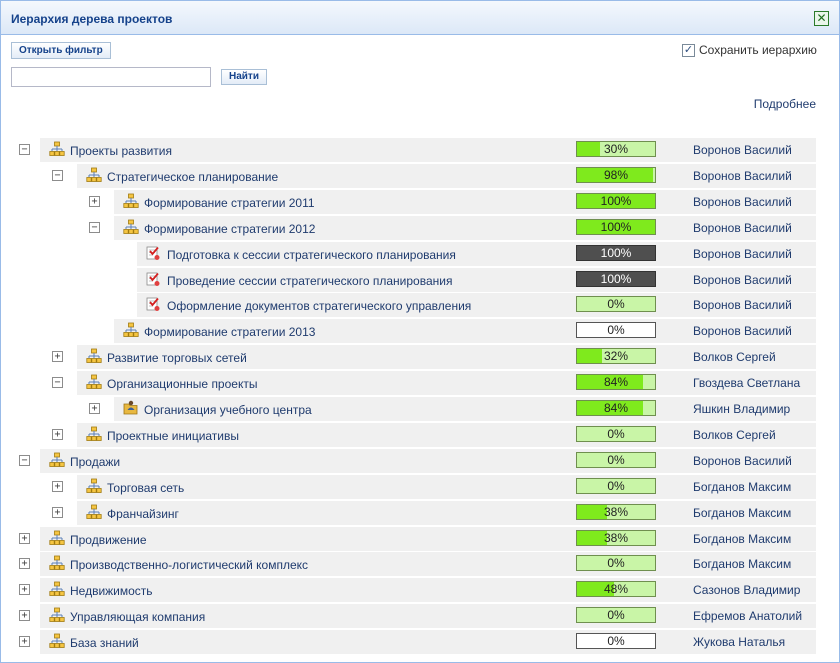 The width and height of the screenshot is (840, 663). I want to click on progress-text: 100%, so click(616, 253).